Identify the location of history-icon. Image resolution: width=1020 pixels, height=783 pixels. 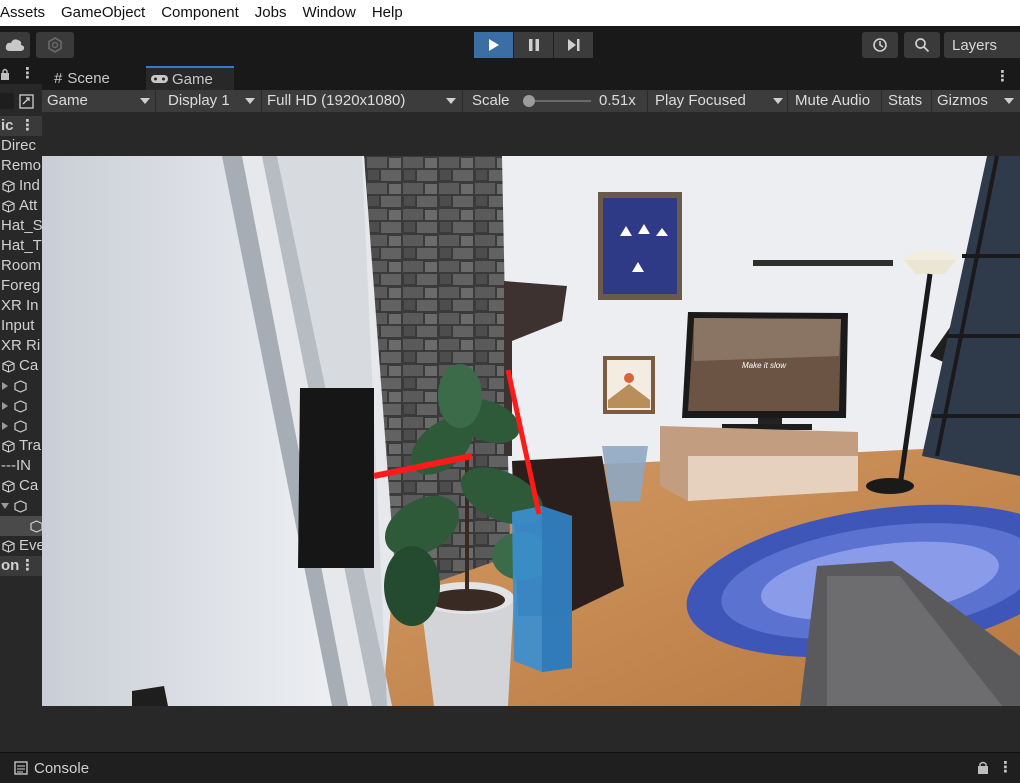
(880, 45).